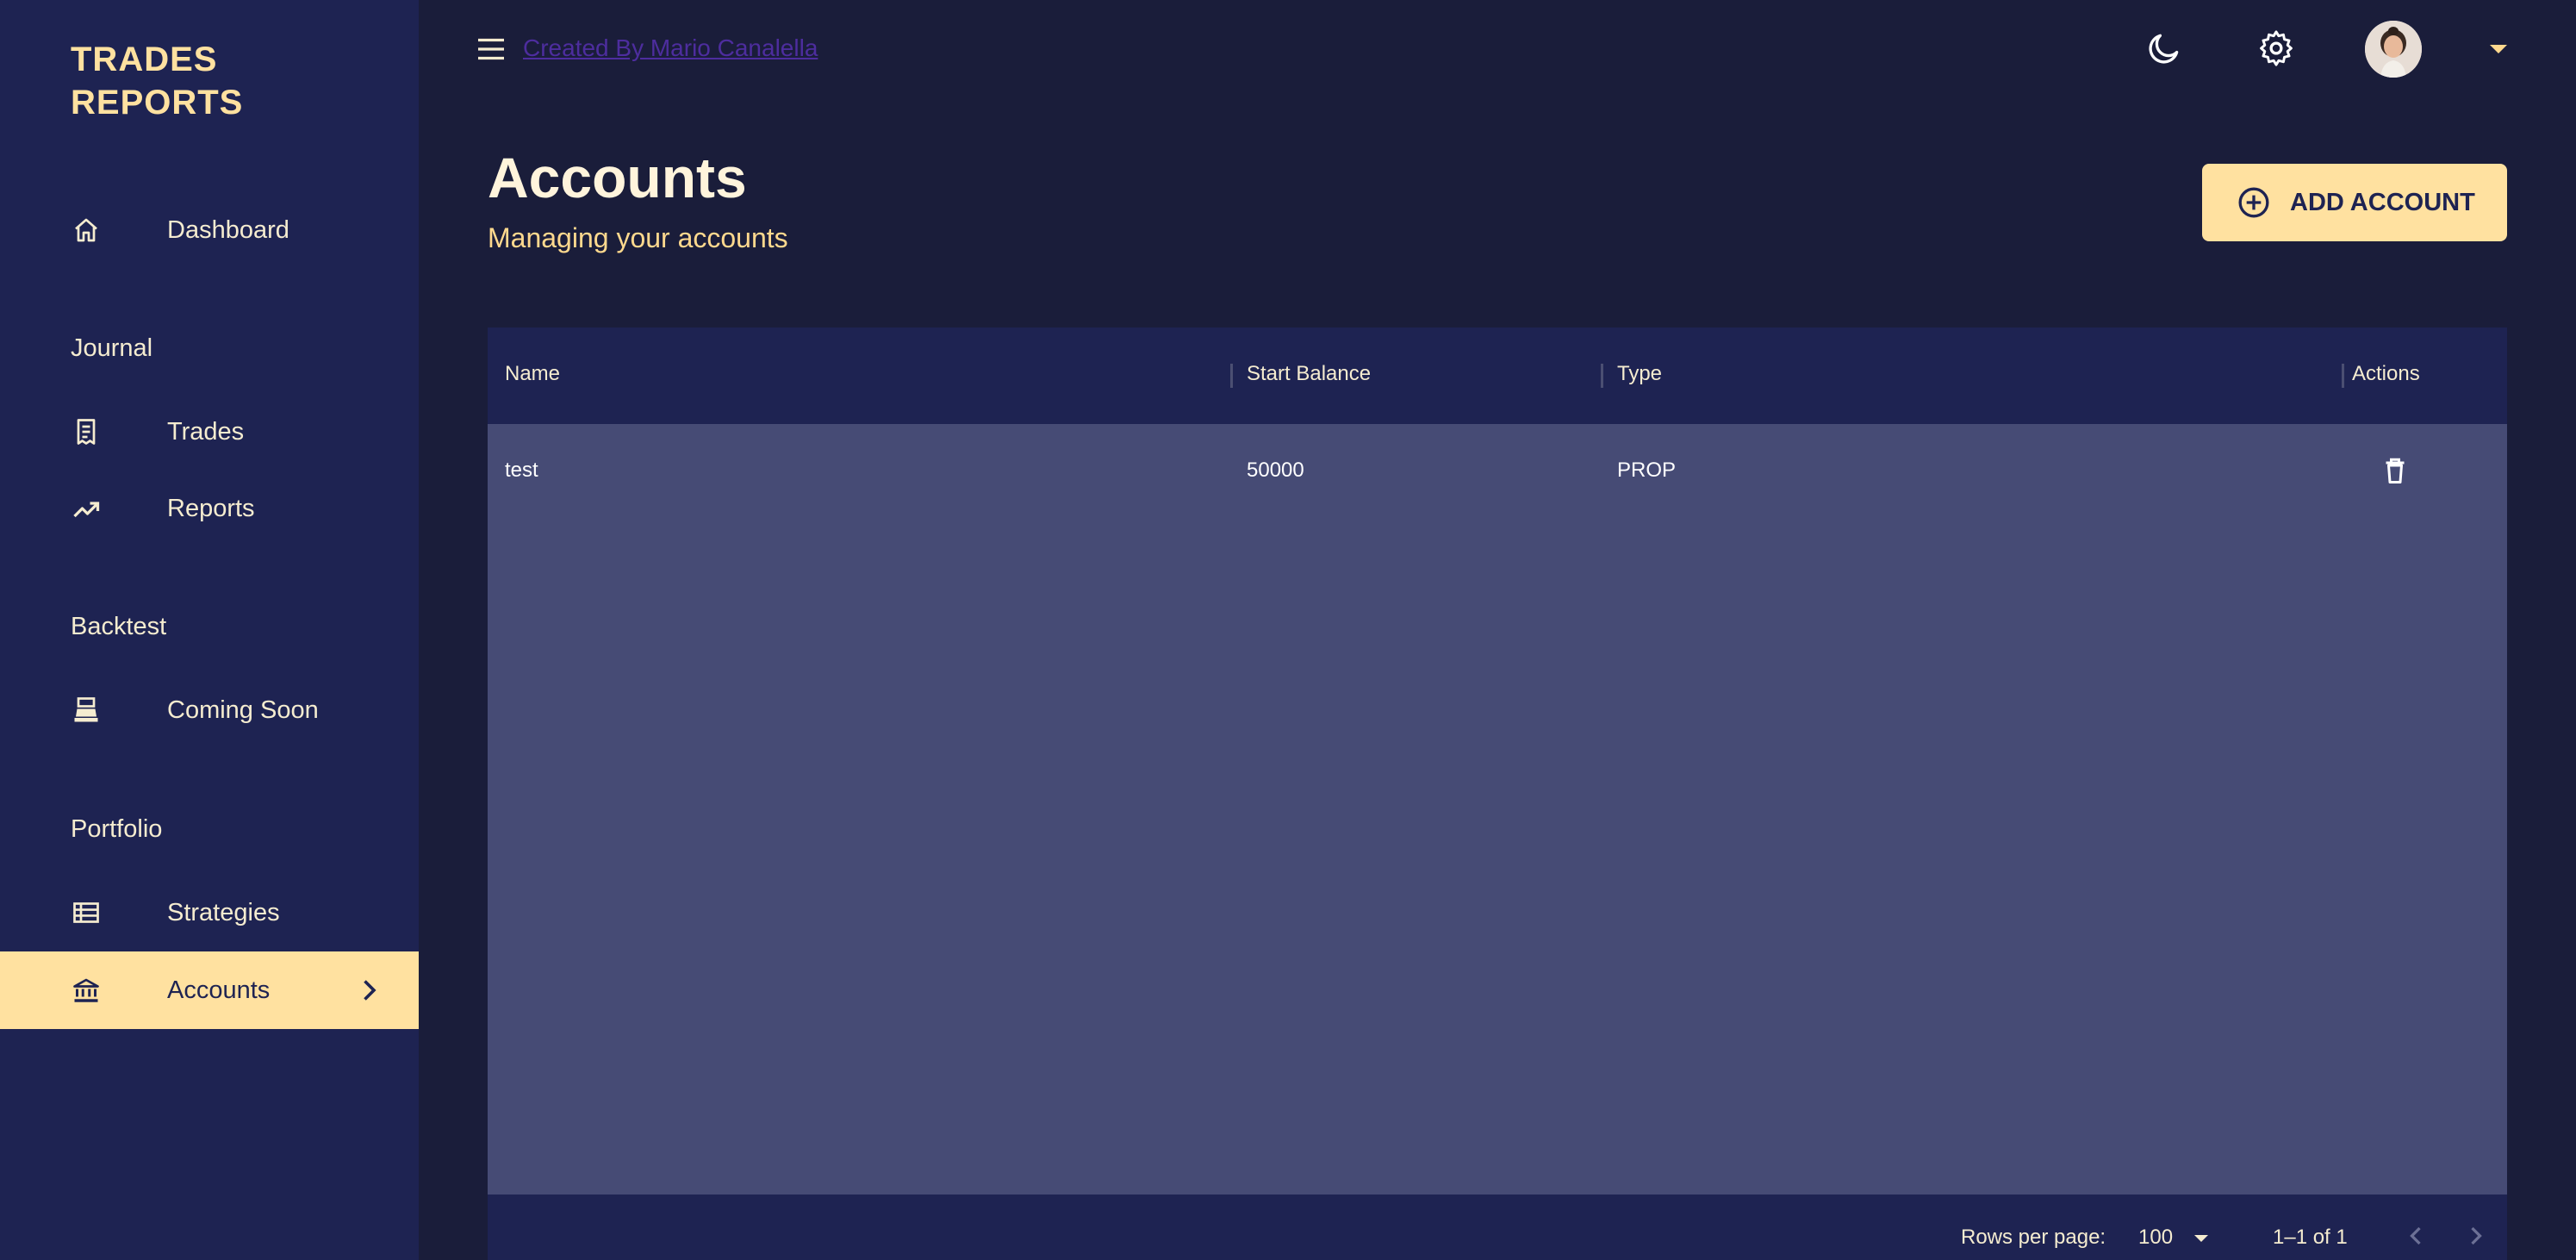 This screenshot has width=2576, height=1260. Describe the element at coordinates (1309, 374) in the screenshot. I see `column-header-start-balance: Start Balance` at that location.